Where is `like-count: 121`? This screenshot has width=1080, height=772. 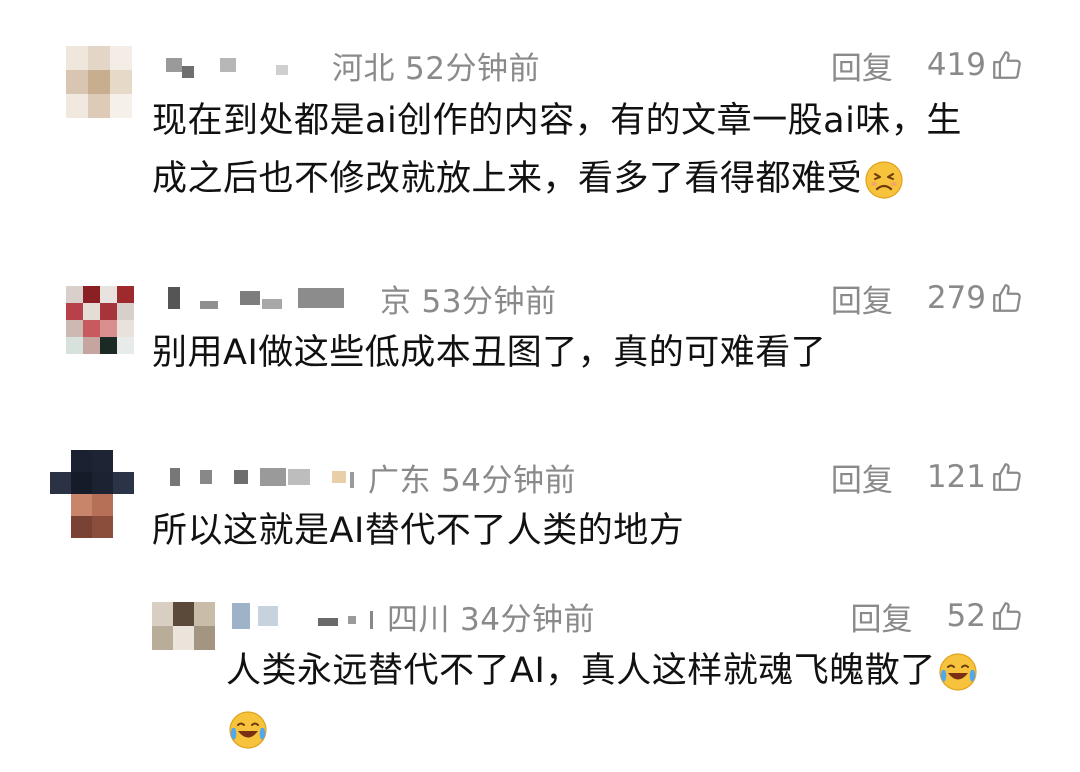 like-count: 121 is located at coordinates (956, 477).